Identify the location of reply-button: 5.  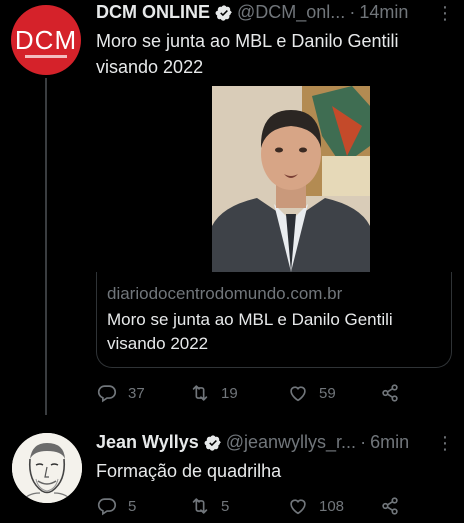
(142, 506).